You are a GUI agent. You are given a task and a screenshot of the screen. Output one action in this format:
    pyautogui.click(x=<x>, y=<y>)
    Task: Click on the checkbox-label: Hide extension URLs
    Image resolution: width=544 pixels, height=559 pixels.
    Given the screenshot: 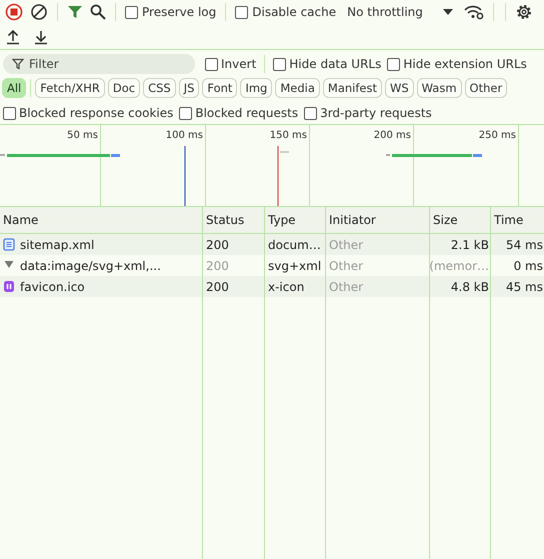 What is the action you would take?
    pyautogui.click(x=465, y=64)
    